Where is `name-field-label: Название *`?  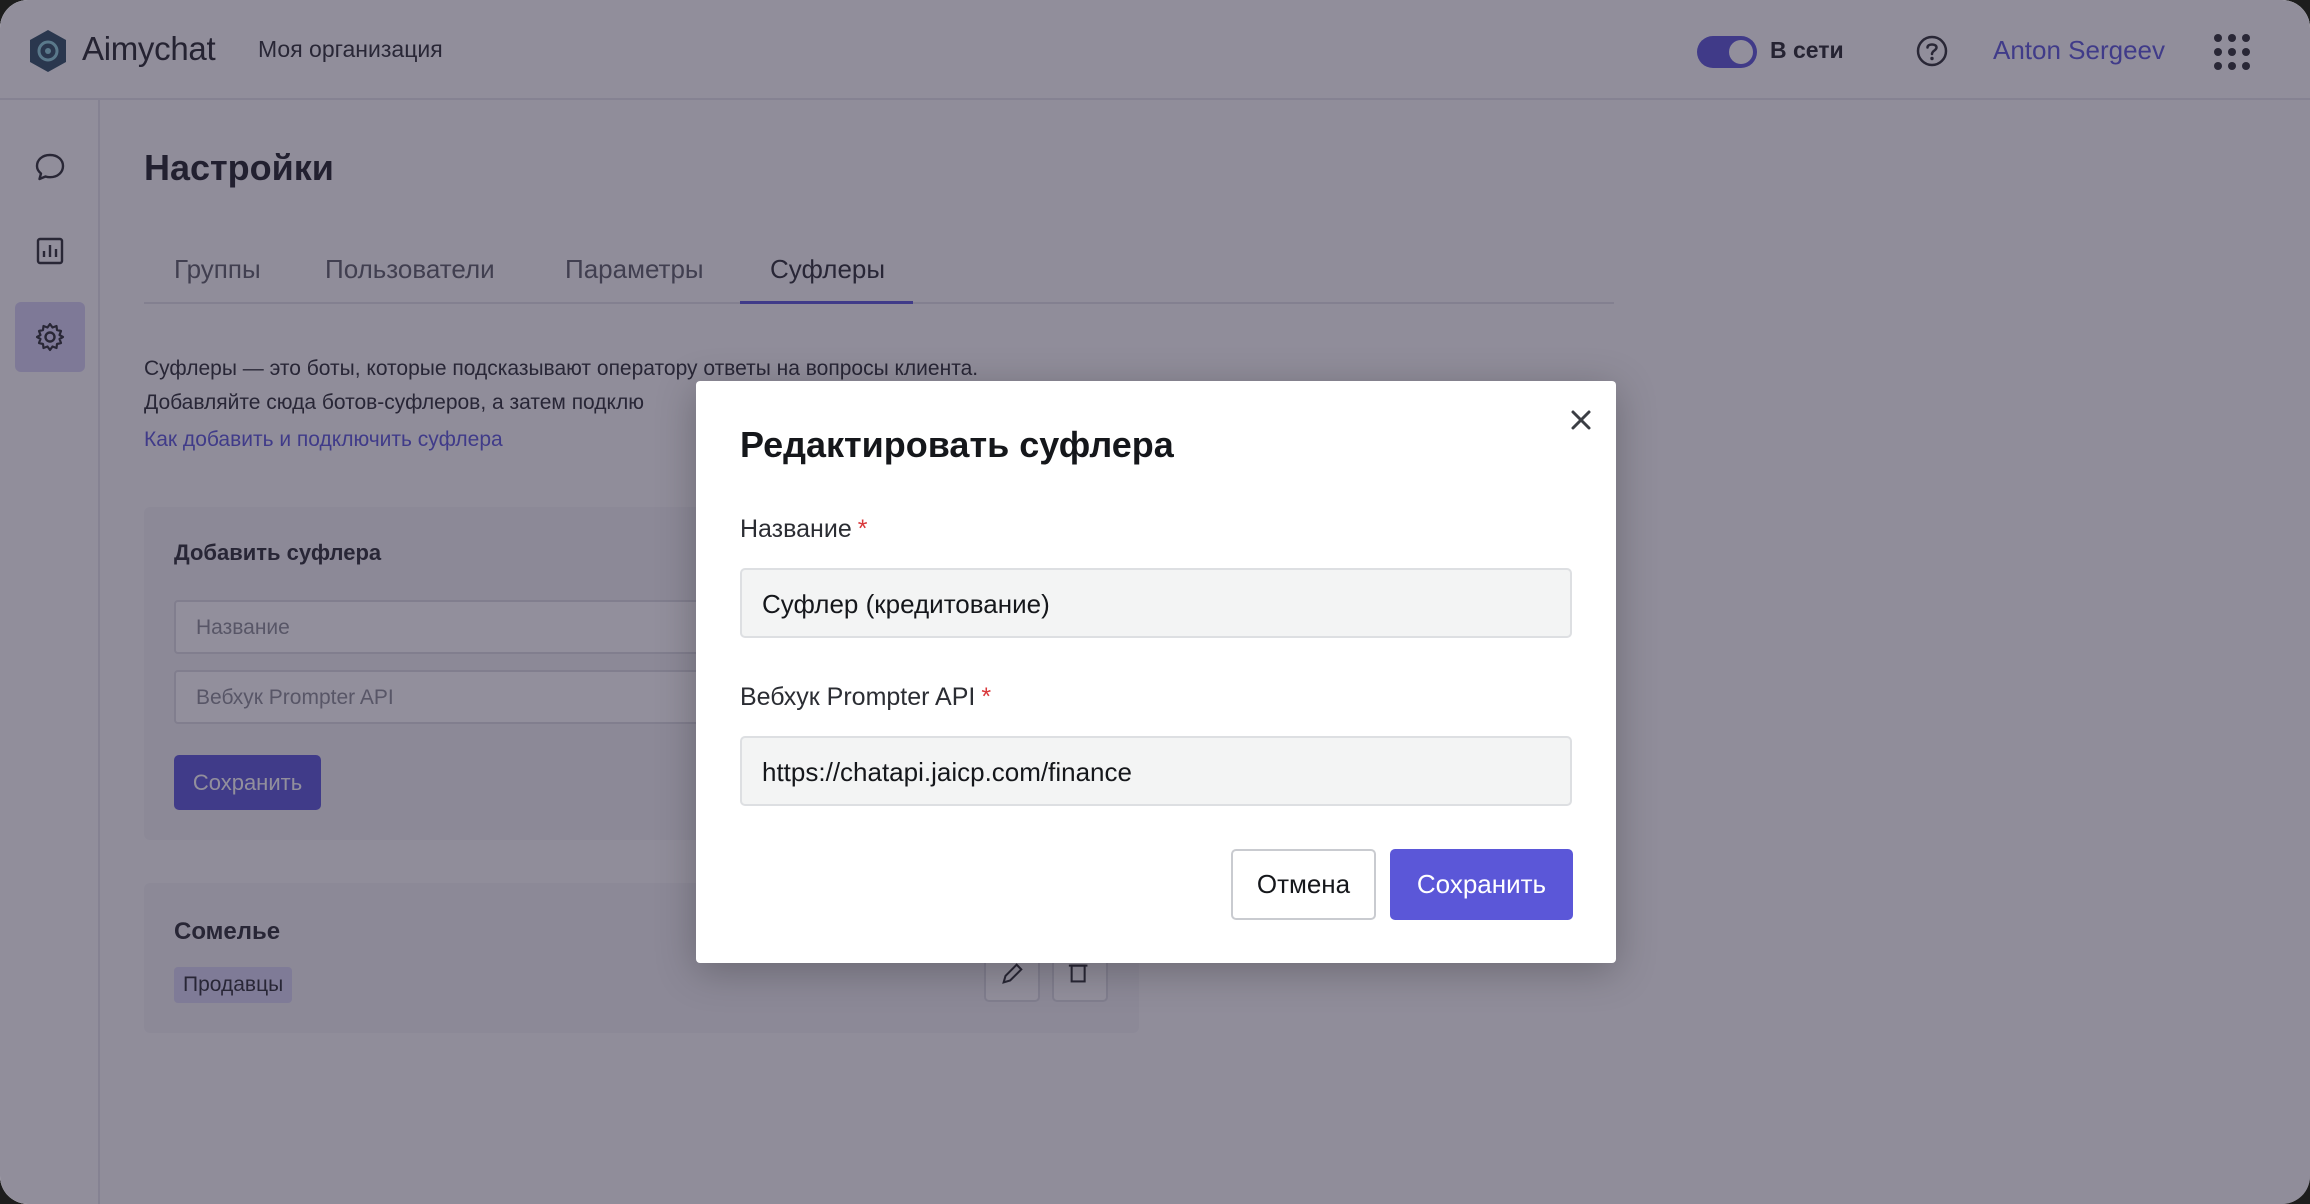 name-field-label: Название * is located at coordinates (803, 529).